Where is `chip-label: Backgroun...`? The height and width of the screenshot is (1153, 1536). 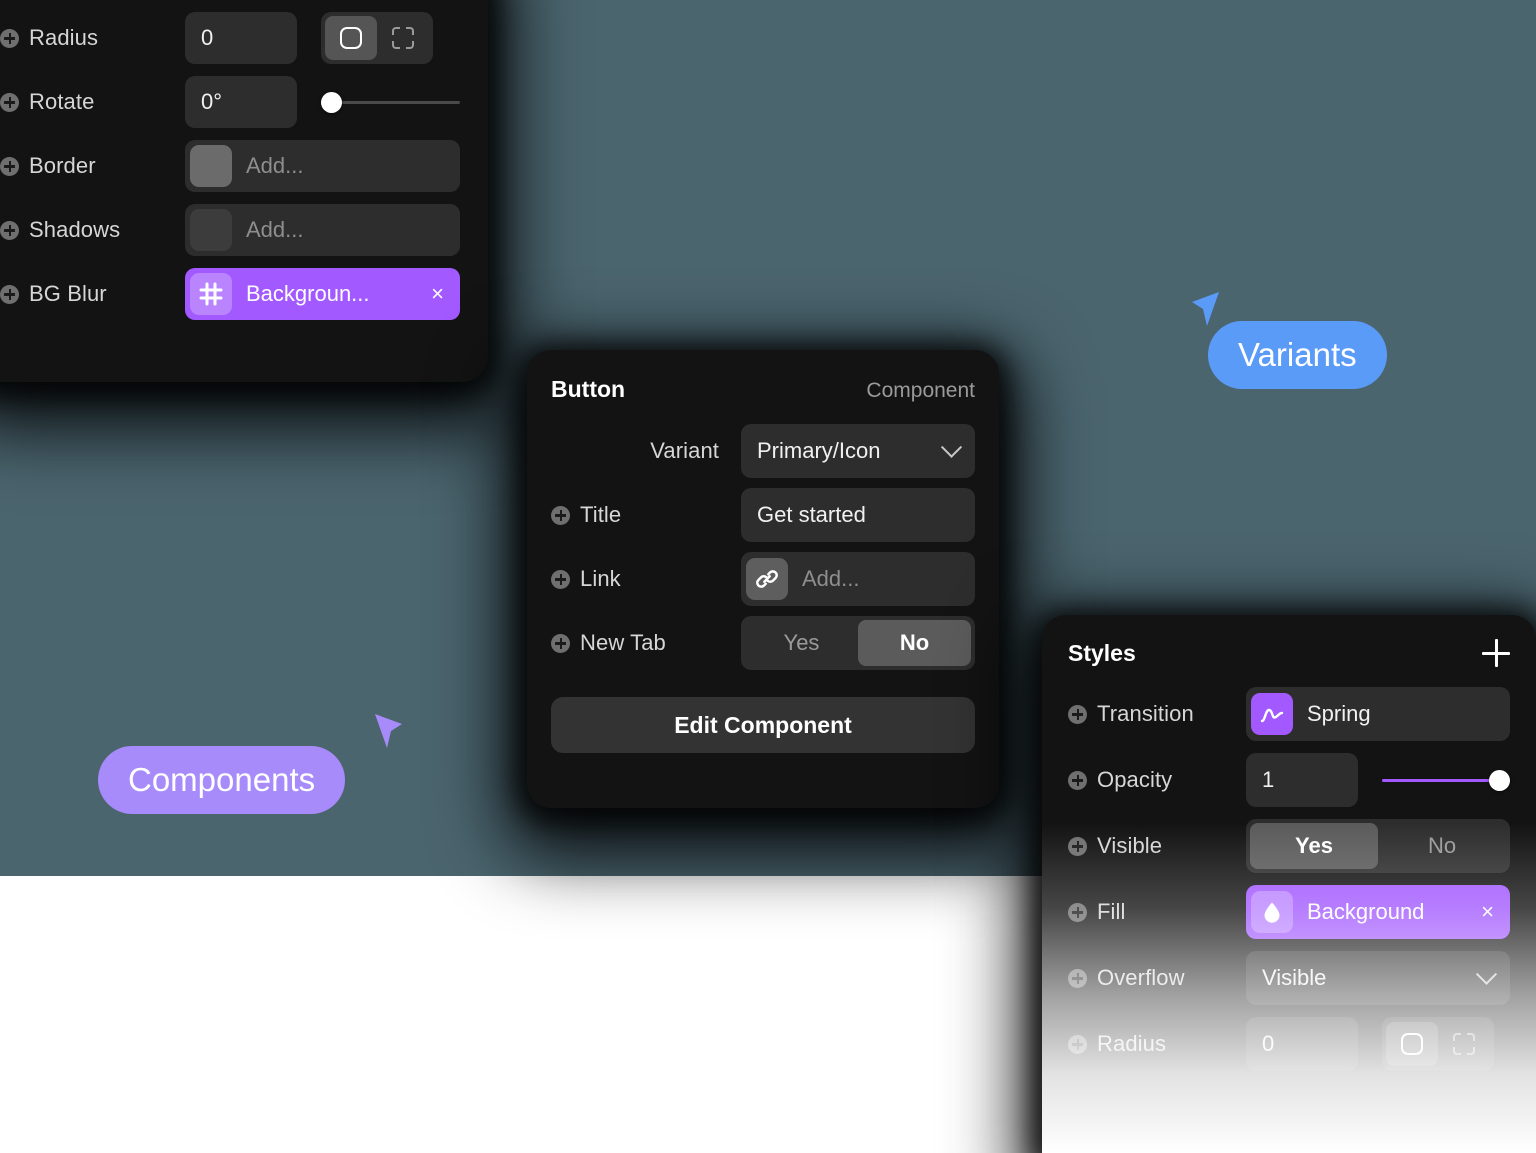
chip-label: Backgroun... is located at coordinates (308, 293).